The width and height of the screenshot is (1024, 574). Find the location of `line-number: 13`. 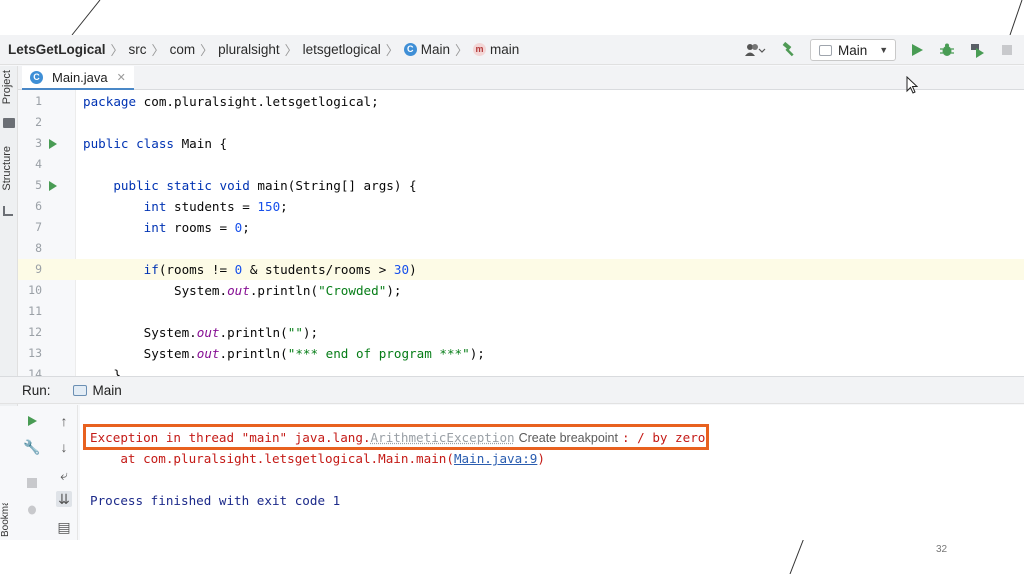

line-number: 13 is located at coordinates (35, 353).